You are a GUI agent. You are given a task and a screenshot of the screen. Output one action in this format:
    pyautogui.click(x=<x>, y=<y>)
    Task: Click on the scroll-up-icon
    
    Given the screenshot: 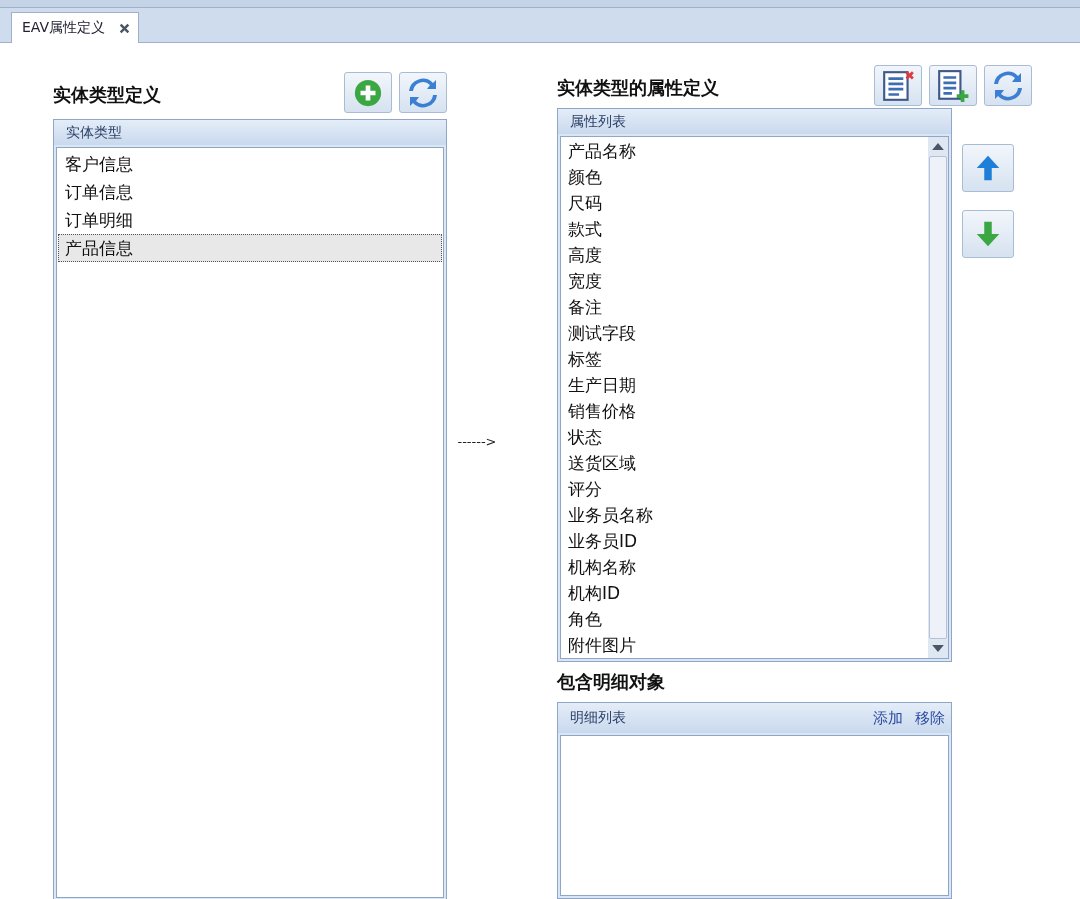 What is the action you would take?
    pyautogui.click(x=938, y=146)
    